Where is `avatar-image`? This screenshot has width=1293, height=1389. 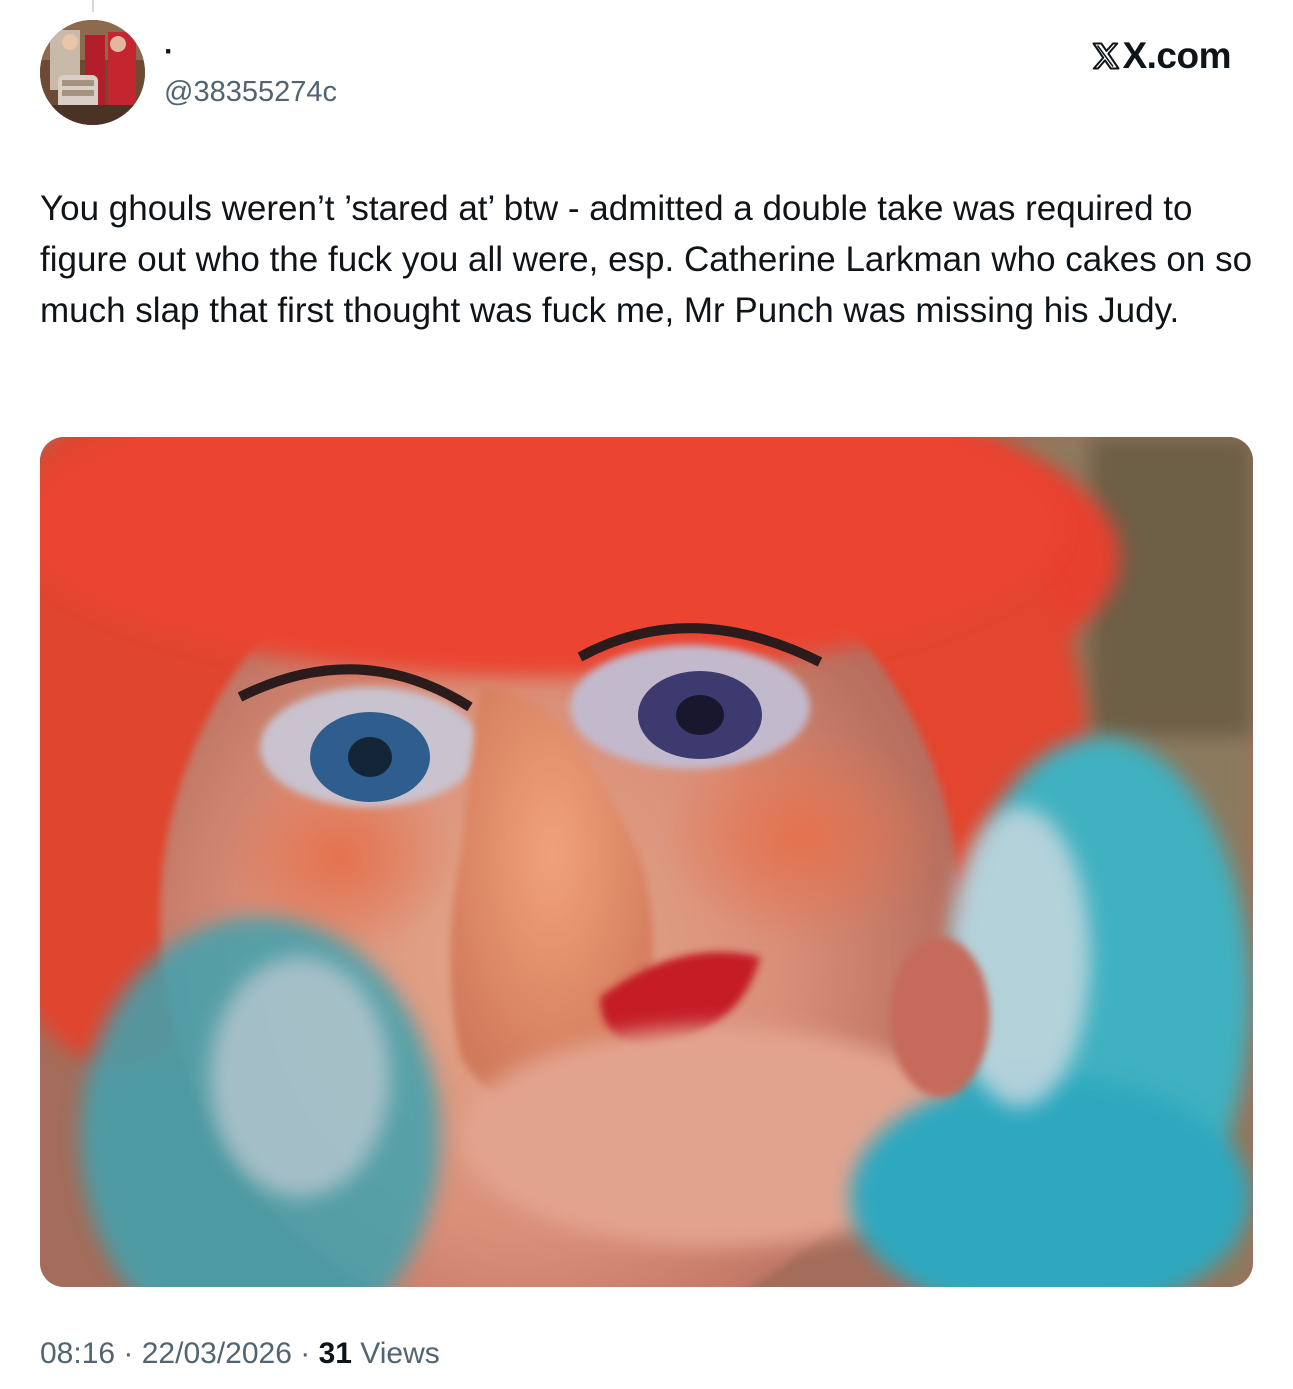
avatar-image is located at coordinates (92, 72).